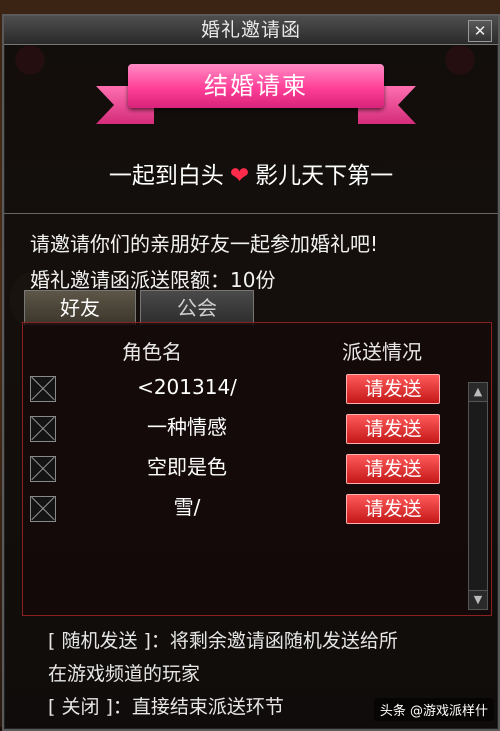 The height and width of the screenshot is (731, 500). Describe the element at coordinates (124, 674) in the screenshot. I see `random-send-help-cont: 在游戏频道的玩家` at that location.